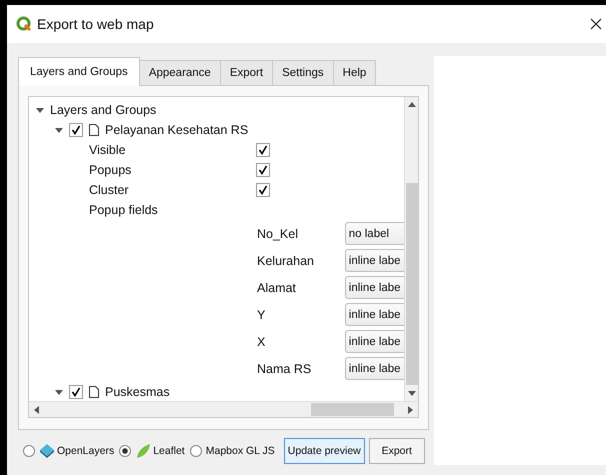 The height and width of the screenshot is (475, 606). I want to click on scroll-left-icon, so click(37, 410).